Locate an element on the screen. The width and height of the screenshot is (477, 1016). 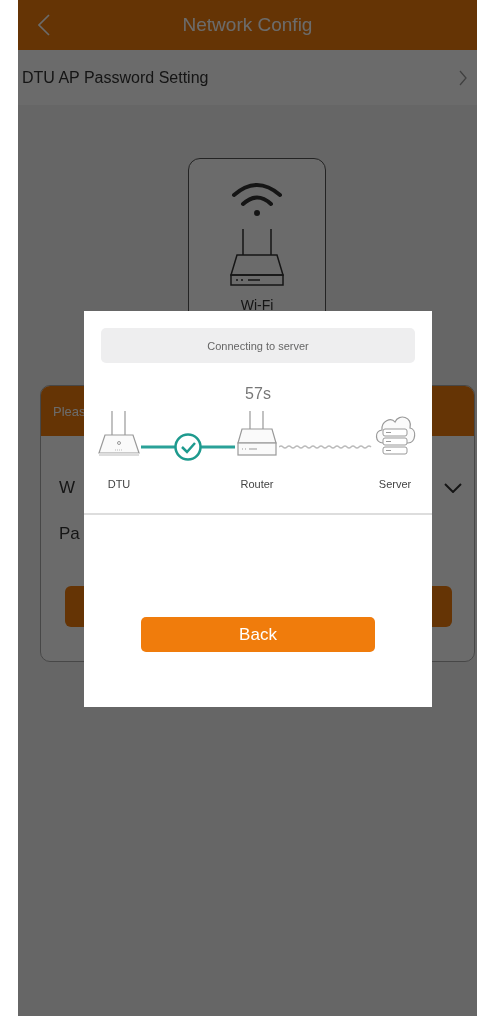
dtu-device-icon is located at coordinates (119, 433).